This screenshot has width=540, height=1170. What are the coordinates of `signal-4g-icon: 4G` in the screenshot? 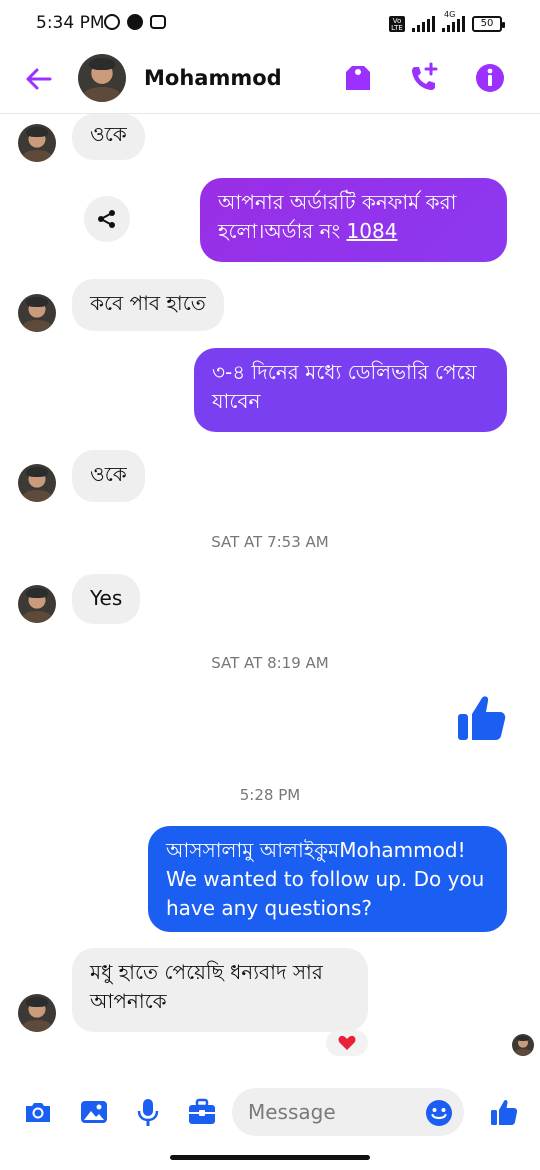 It's located at (453, 21).